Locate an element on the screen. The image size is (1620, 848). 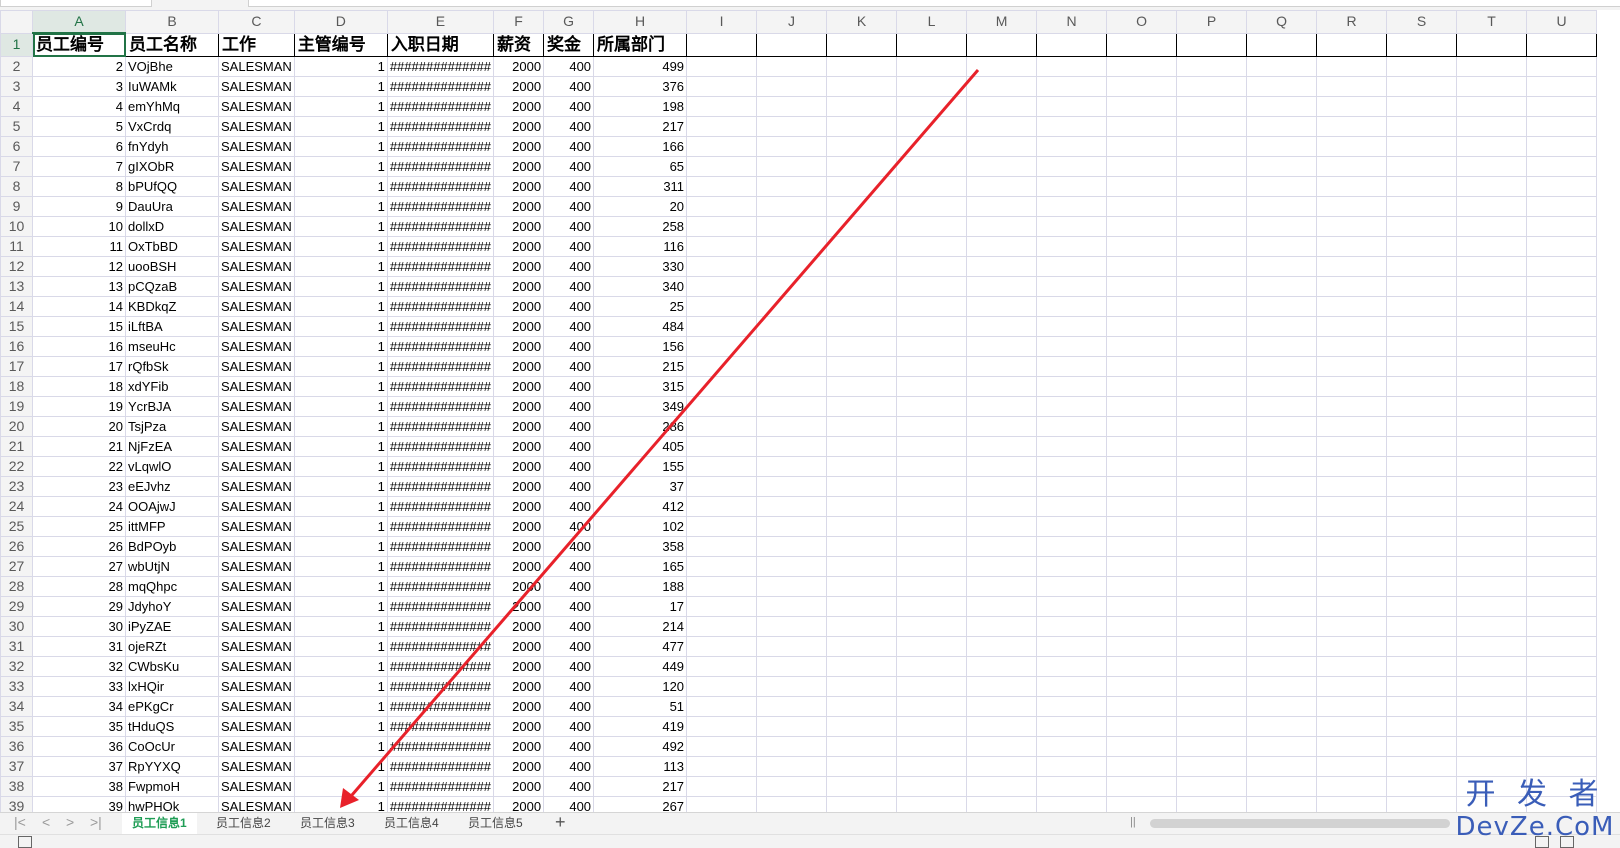
cell-id: 37 is located at coordinates (79, 766).